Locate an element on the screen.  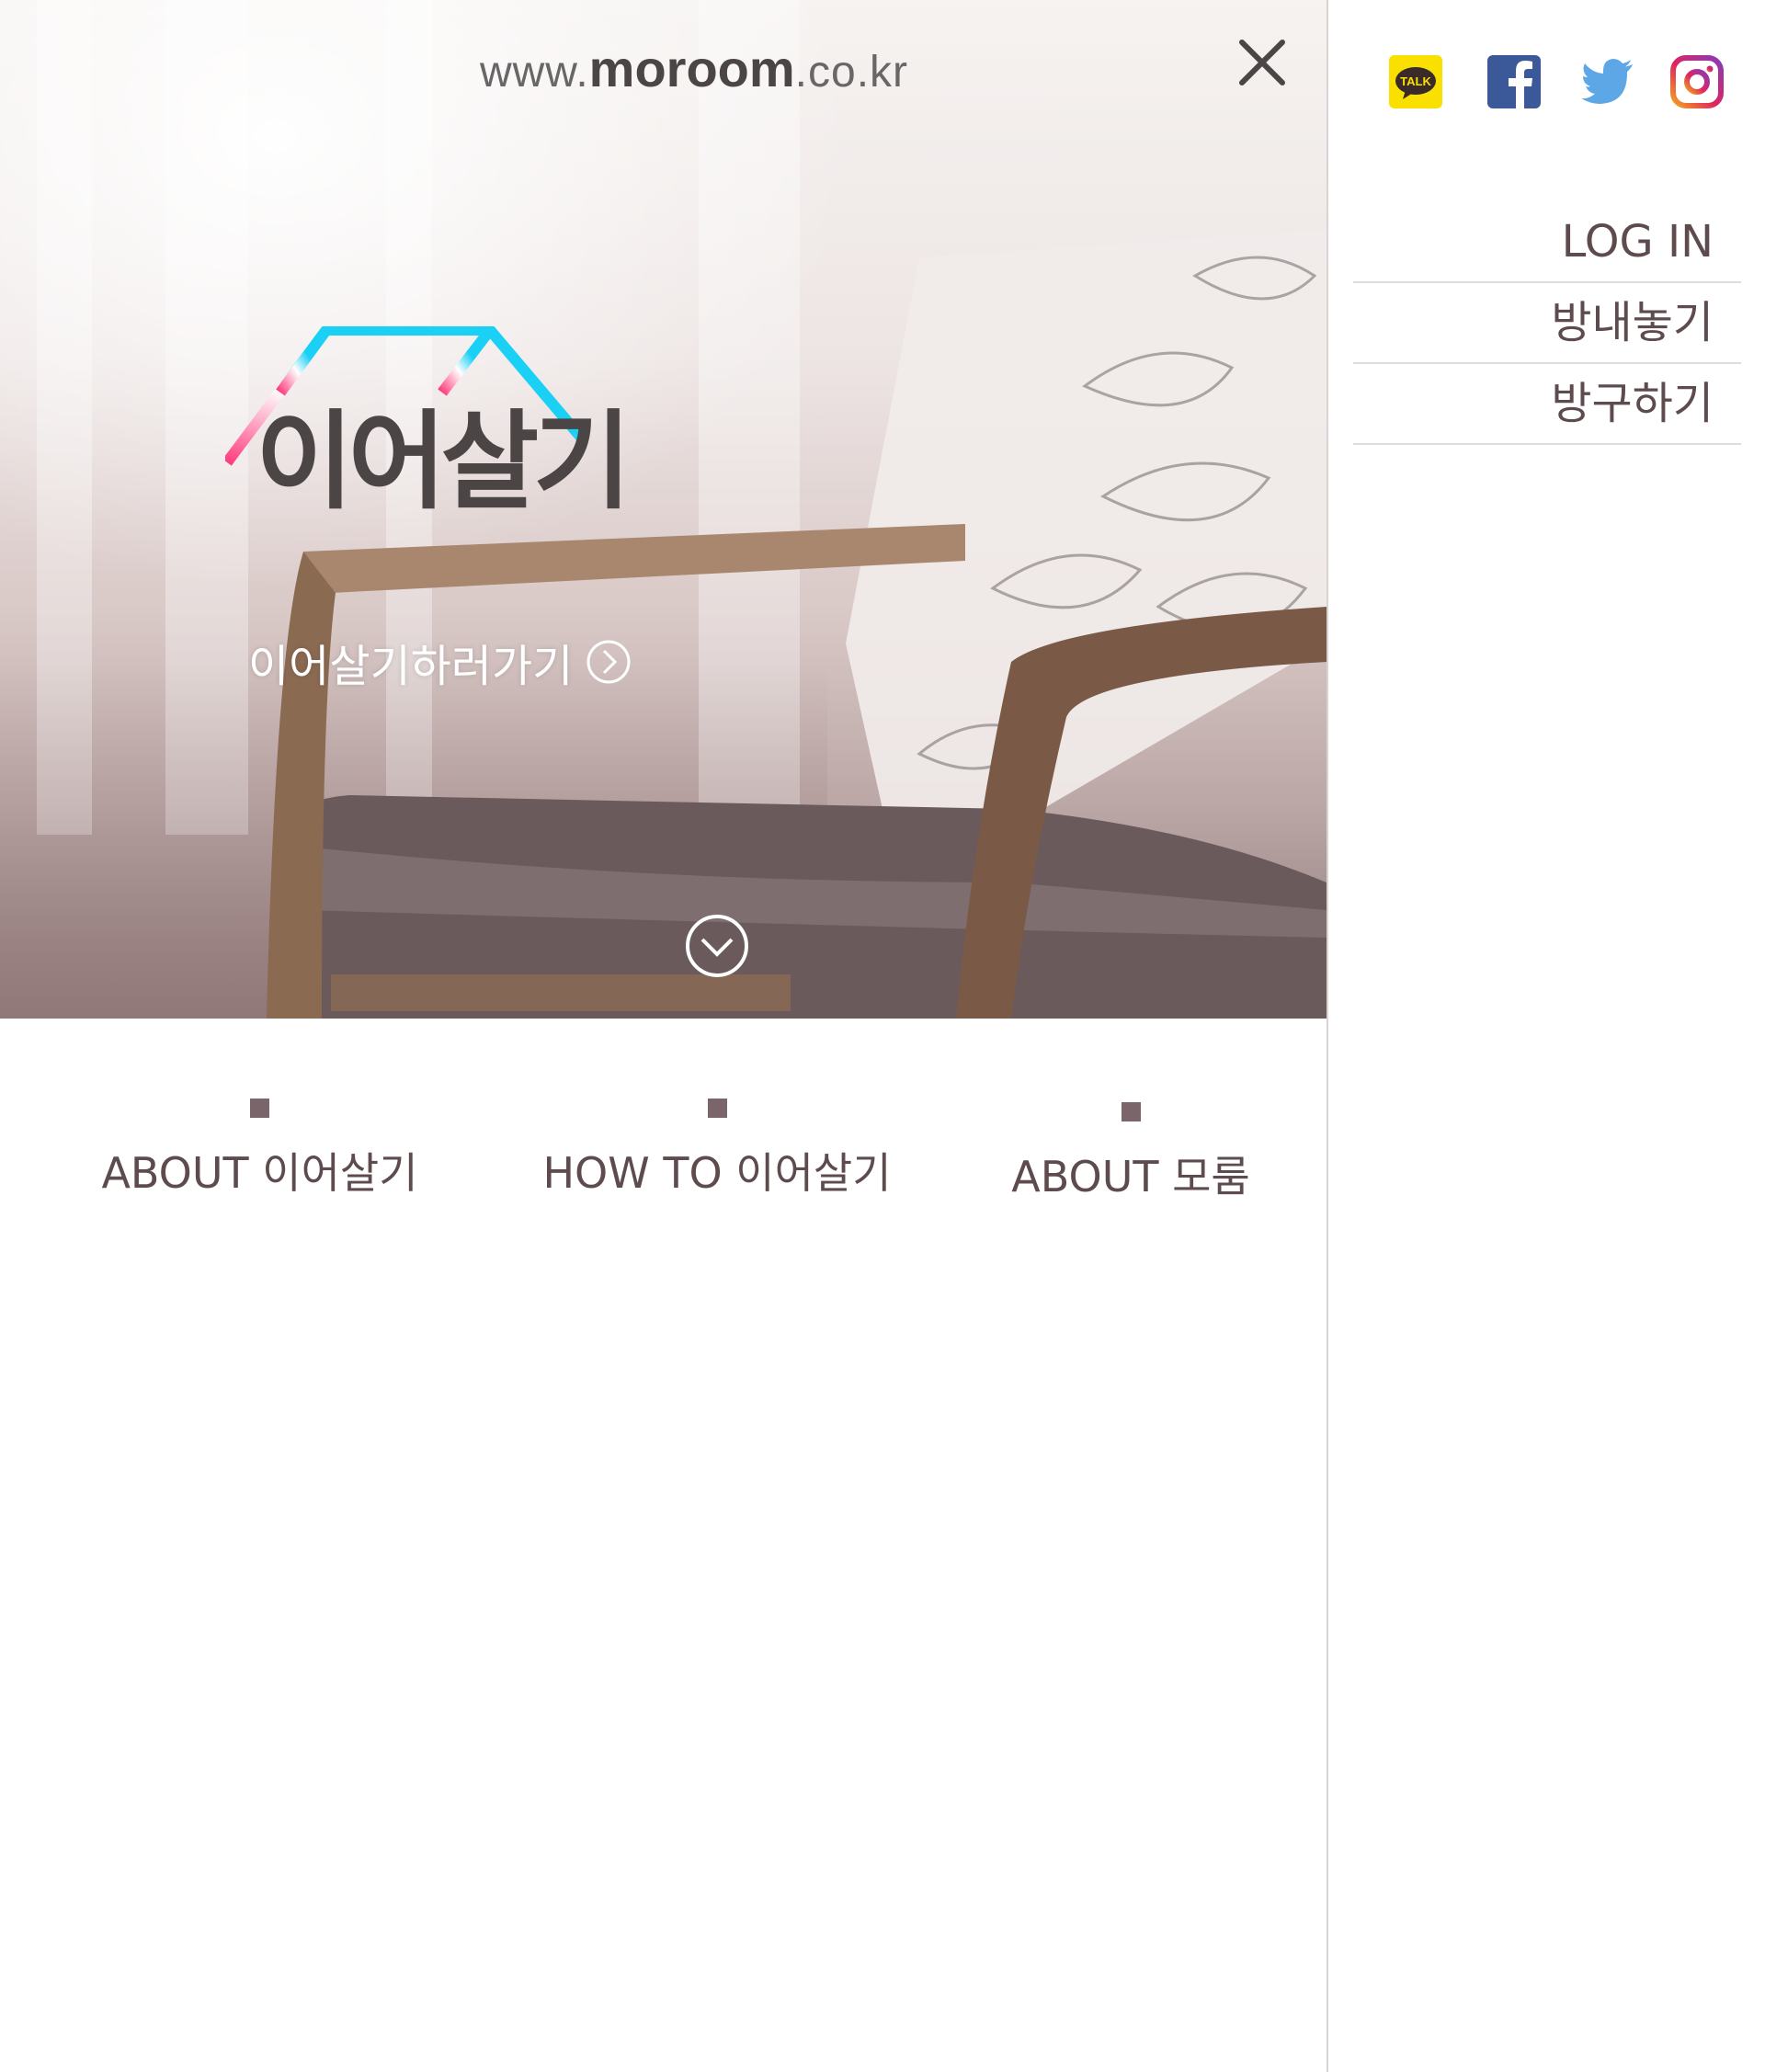
section-about-moroom: ABOUT 모룸 is located at coordinates (1131, 1153).